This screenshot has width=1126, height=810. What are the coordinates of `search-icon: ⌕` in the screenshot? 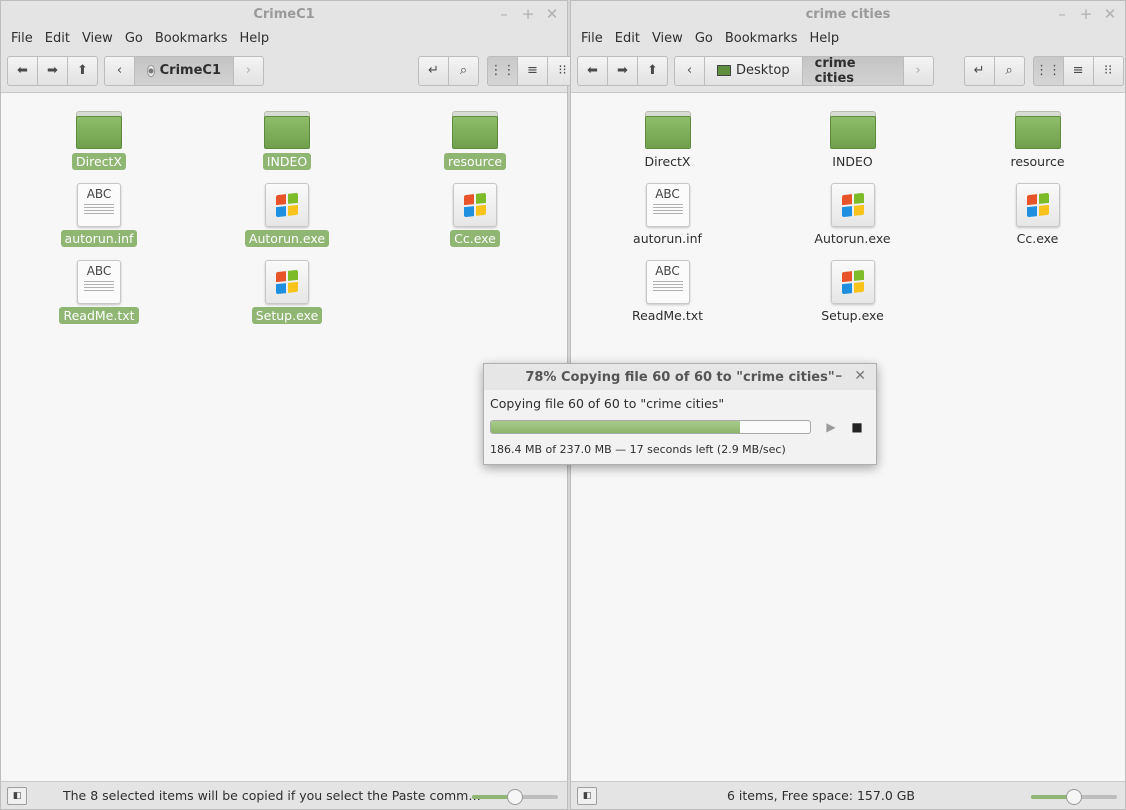 It's located at (1009, 70).